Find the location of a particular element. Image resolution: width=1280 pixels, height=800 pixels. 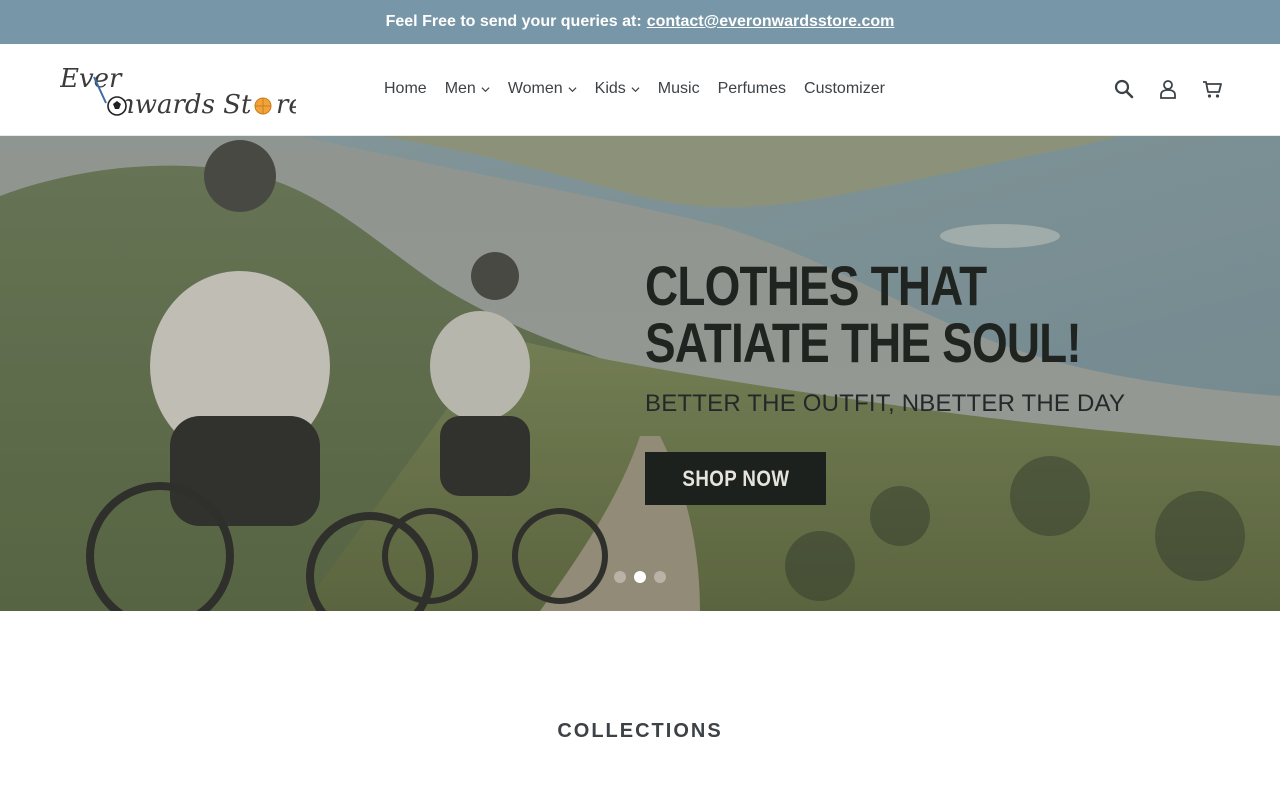

shop-now-button: SHOP NOW is located at coordinates (735, 478).